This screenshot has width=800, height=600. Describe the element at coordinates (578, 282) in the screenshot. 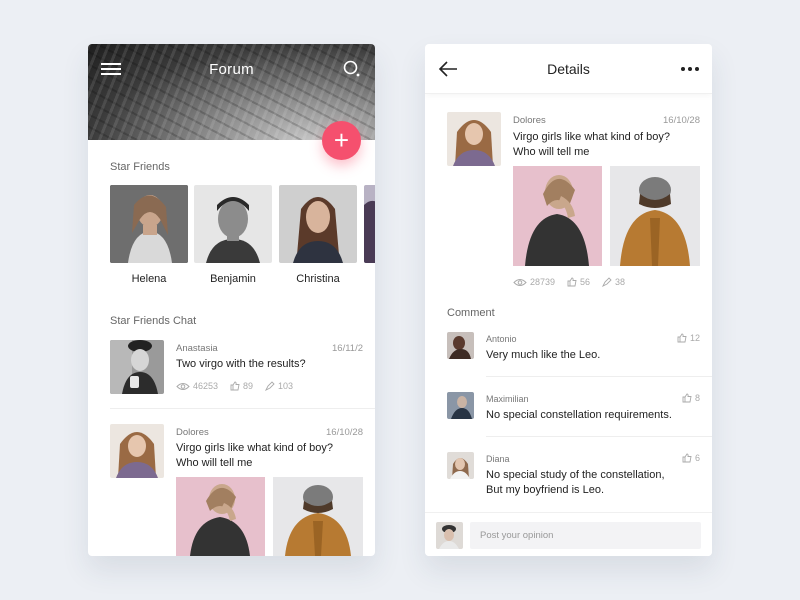

I see `like-button: 56` at that location.